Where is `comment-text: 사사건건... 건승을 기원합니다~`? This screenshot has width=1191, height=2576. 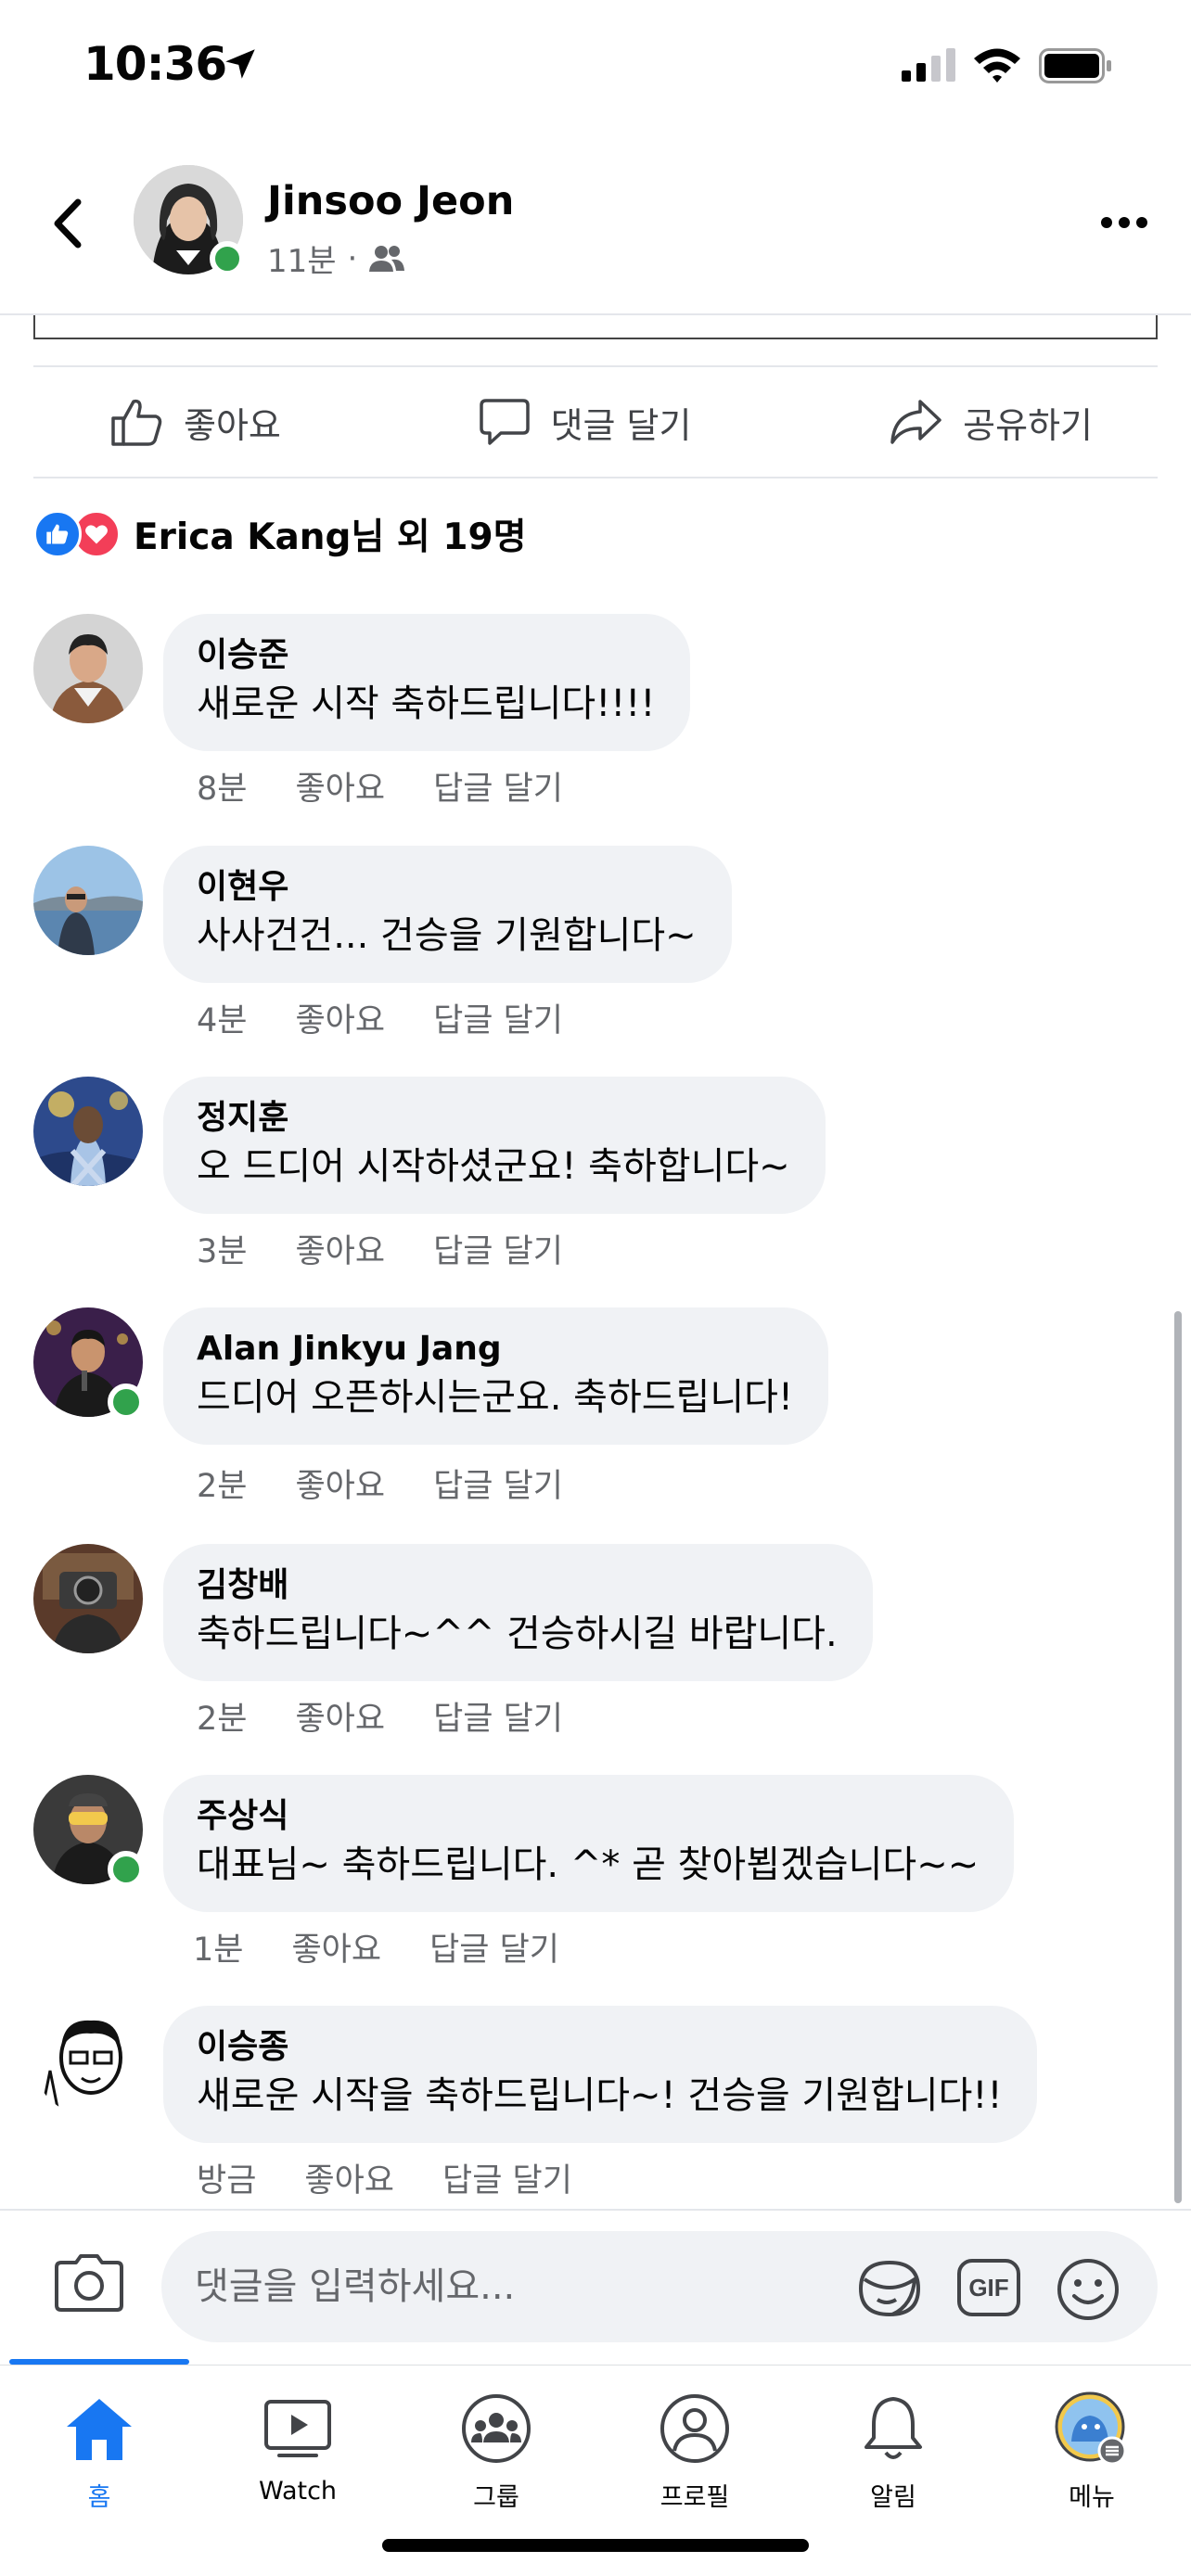
comment-text: 사사건건... 건승을 기원합니다~ is located at coordinates (447, 936).